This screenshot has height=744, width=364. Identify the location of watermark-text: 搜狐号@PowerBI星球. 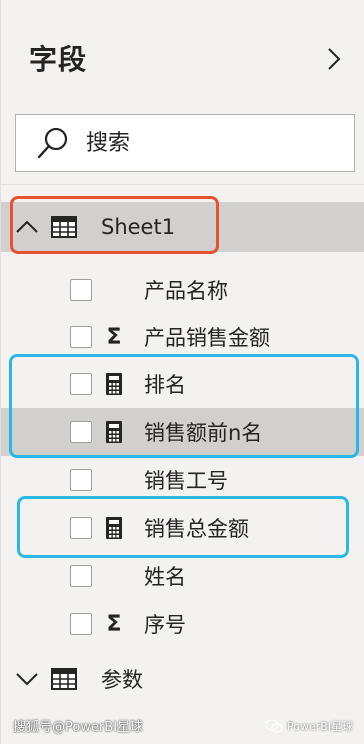
(78, 727).